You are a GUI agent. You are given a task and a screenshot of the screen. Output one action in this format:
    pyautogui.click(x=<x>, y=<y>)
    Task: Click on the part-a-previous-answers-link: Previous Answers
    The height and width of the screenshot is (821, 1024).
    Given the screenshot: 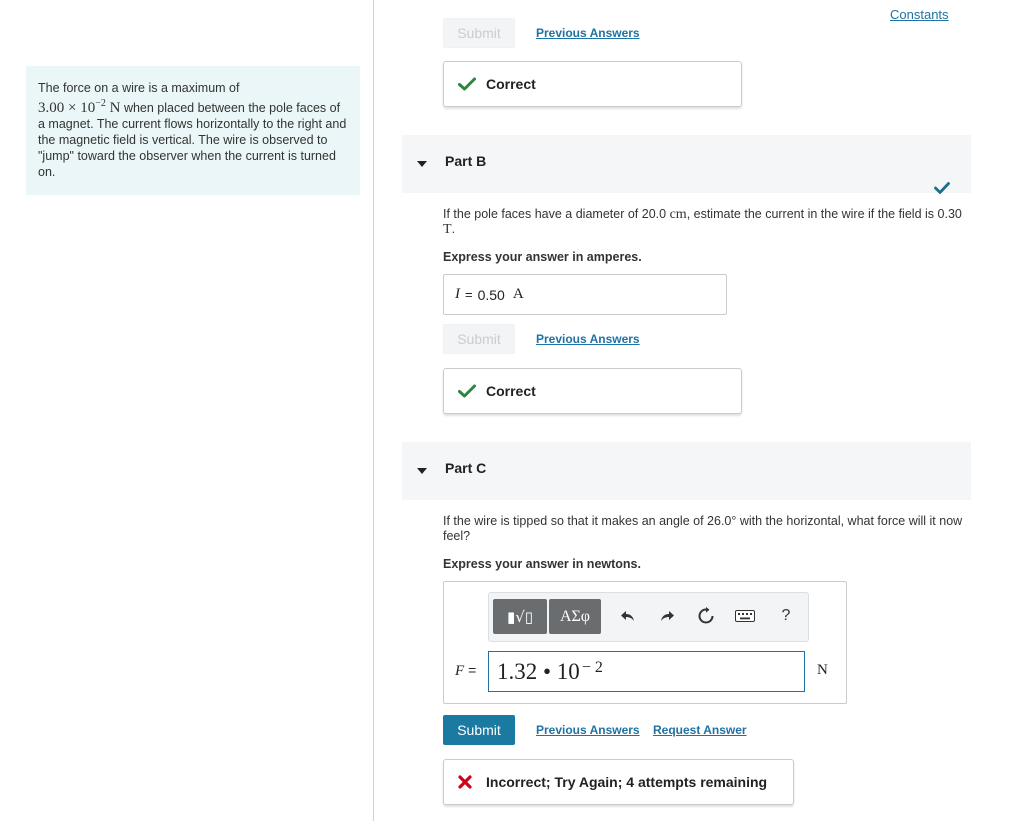 What is the action you would take?
    pyautogui.click(x=588, y=33)
    